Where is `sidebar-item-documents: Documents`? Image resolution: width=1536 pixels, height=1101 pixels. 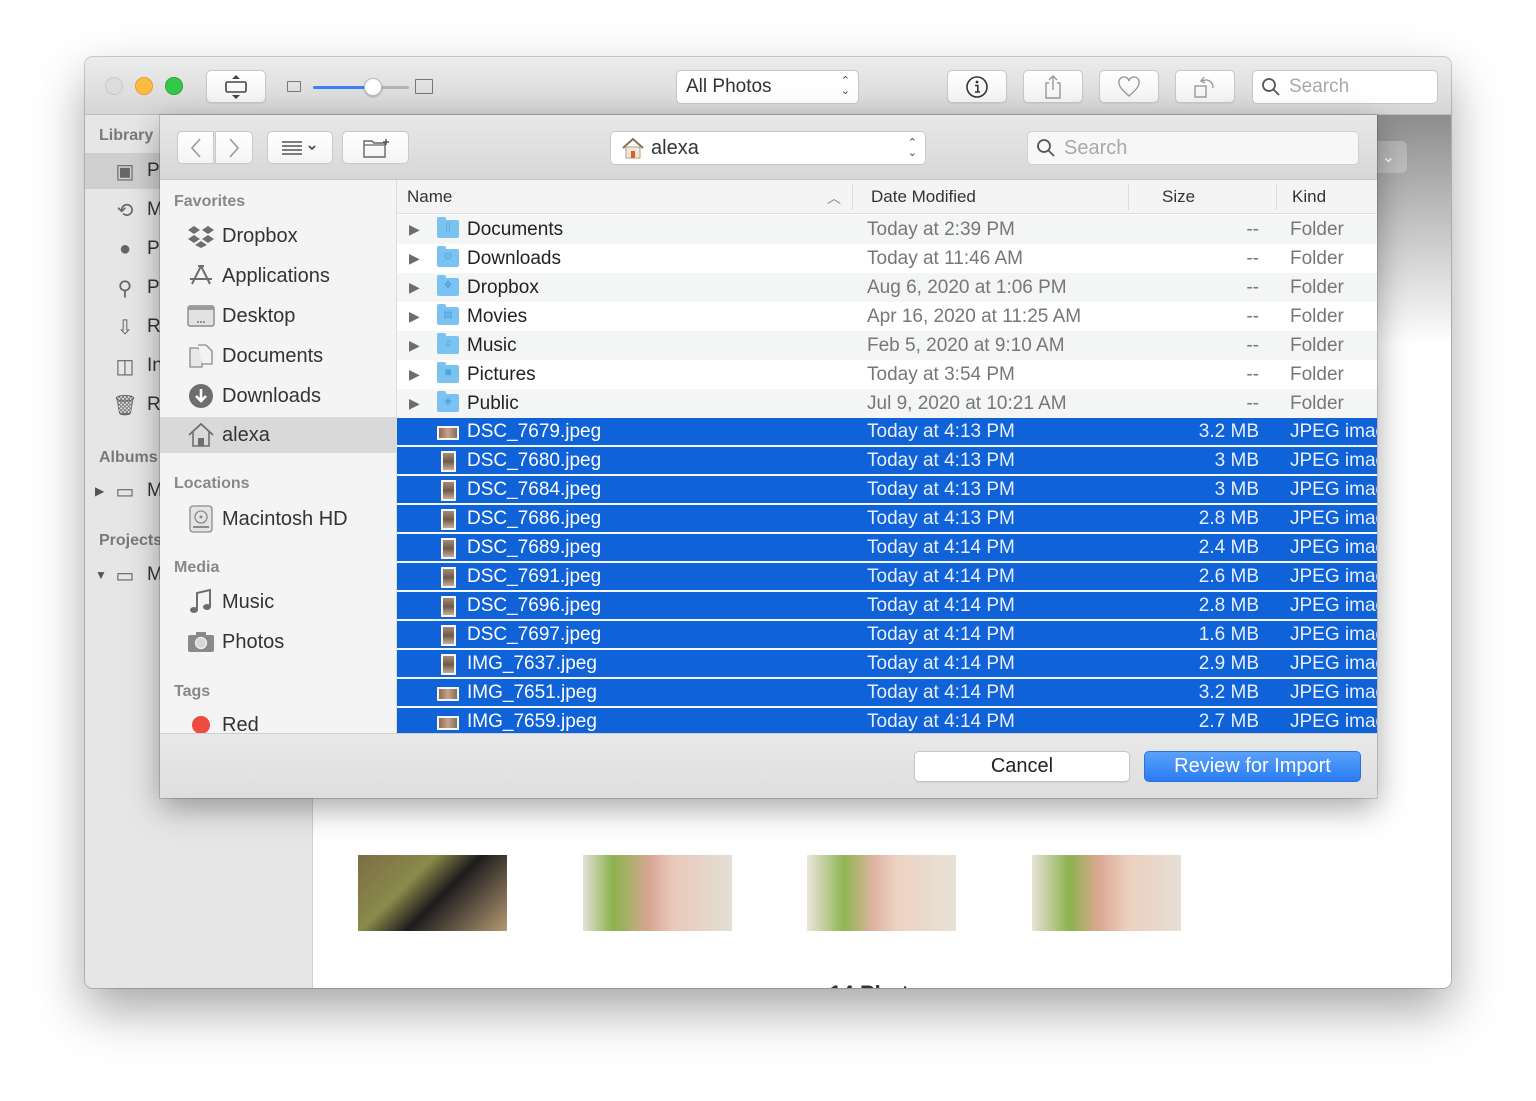
sidebar-item-documents: Documents is located at coordinates (278, 356).